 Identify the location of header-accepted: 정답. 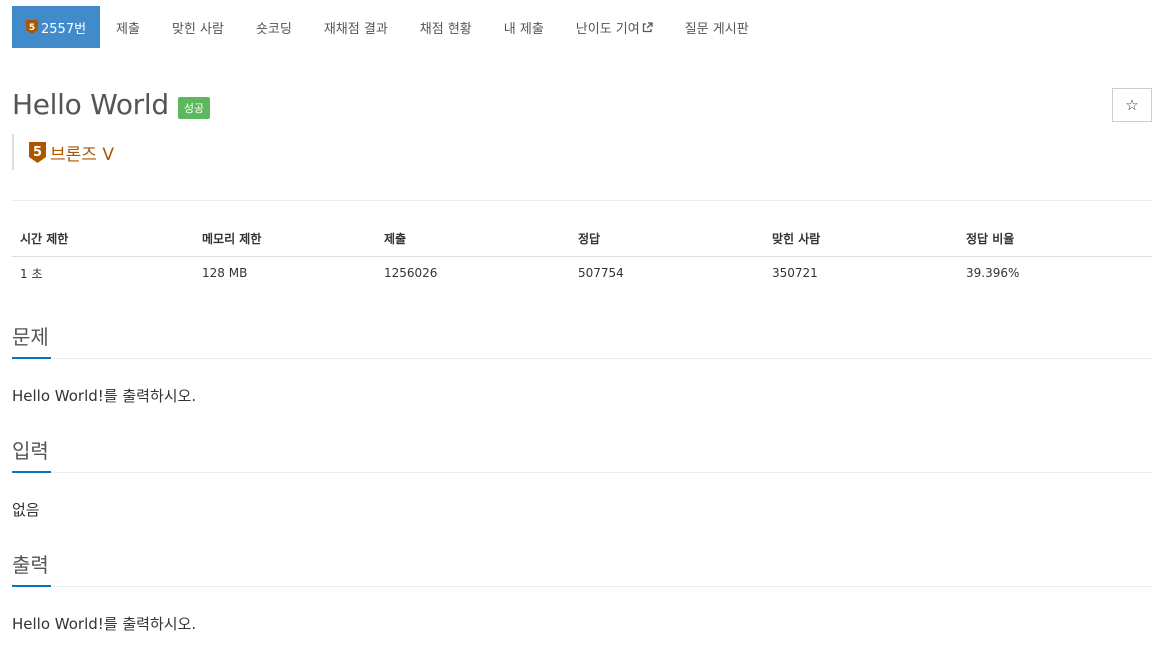
(667, 239).